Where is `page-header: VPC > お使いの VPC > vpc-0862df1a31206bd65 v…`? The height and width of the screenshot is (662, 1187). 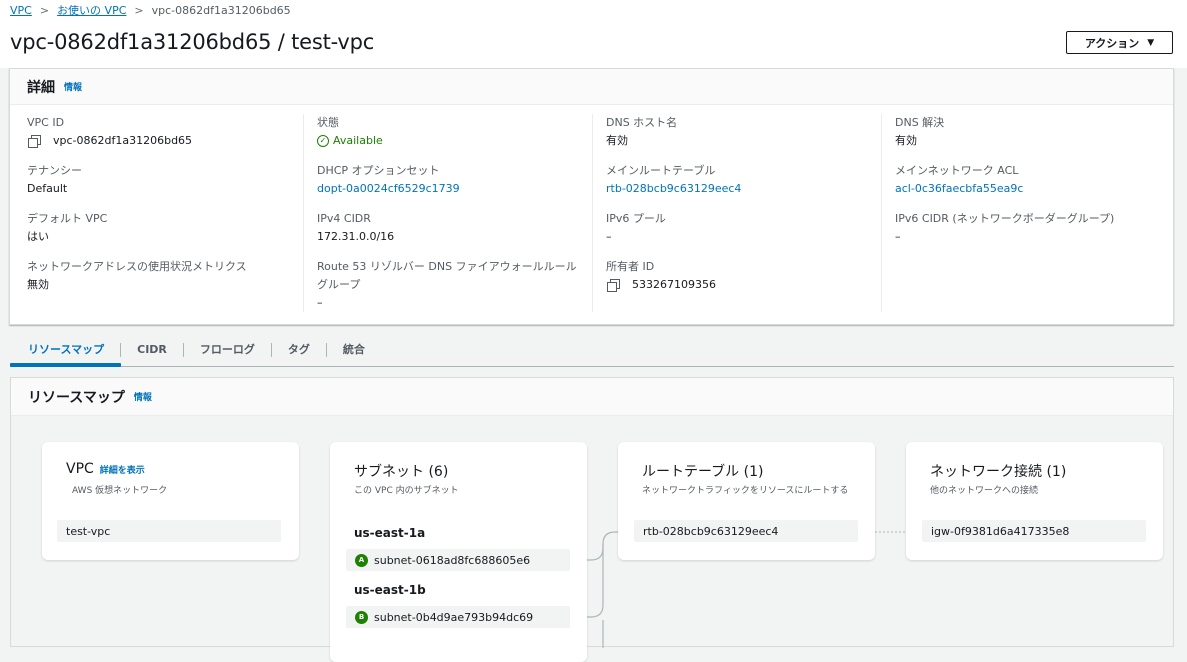 page-header: VPC > お使いの VPC > vpc-0862df1a31206bd65 v… is located at coordinates (593, 34).